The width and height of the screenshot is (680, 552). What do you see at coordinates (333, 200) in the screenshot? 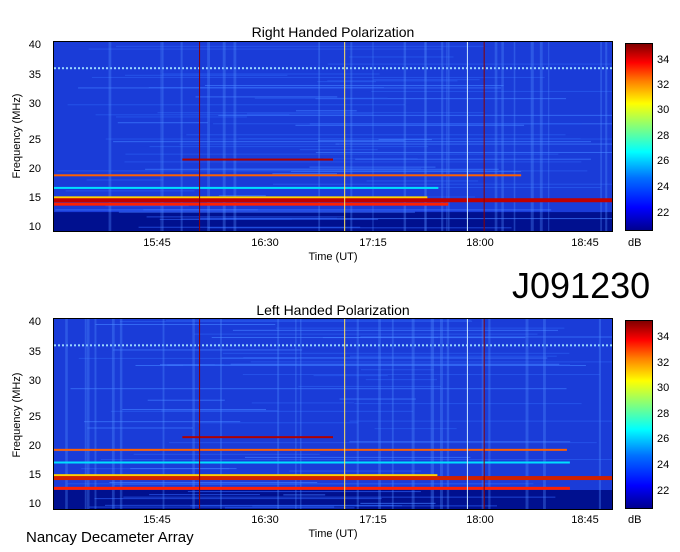
I see `strong-emission-band` at bounding box center [333, 200].